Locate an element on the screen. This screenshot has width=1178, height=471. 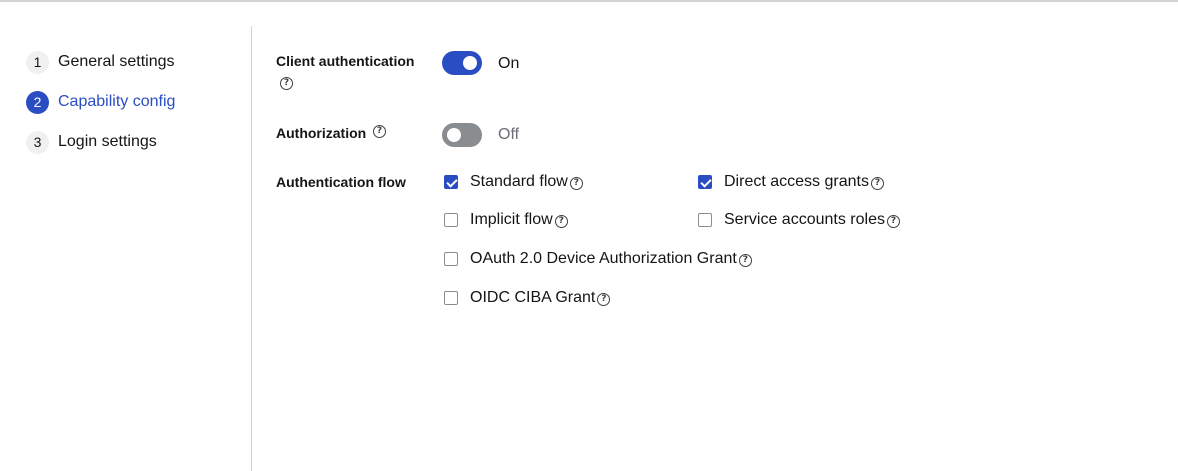
service-accounts-roles-checkbox is located at coordinates (705, 220).